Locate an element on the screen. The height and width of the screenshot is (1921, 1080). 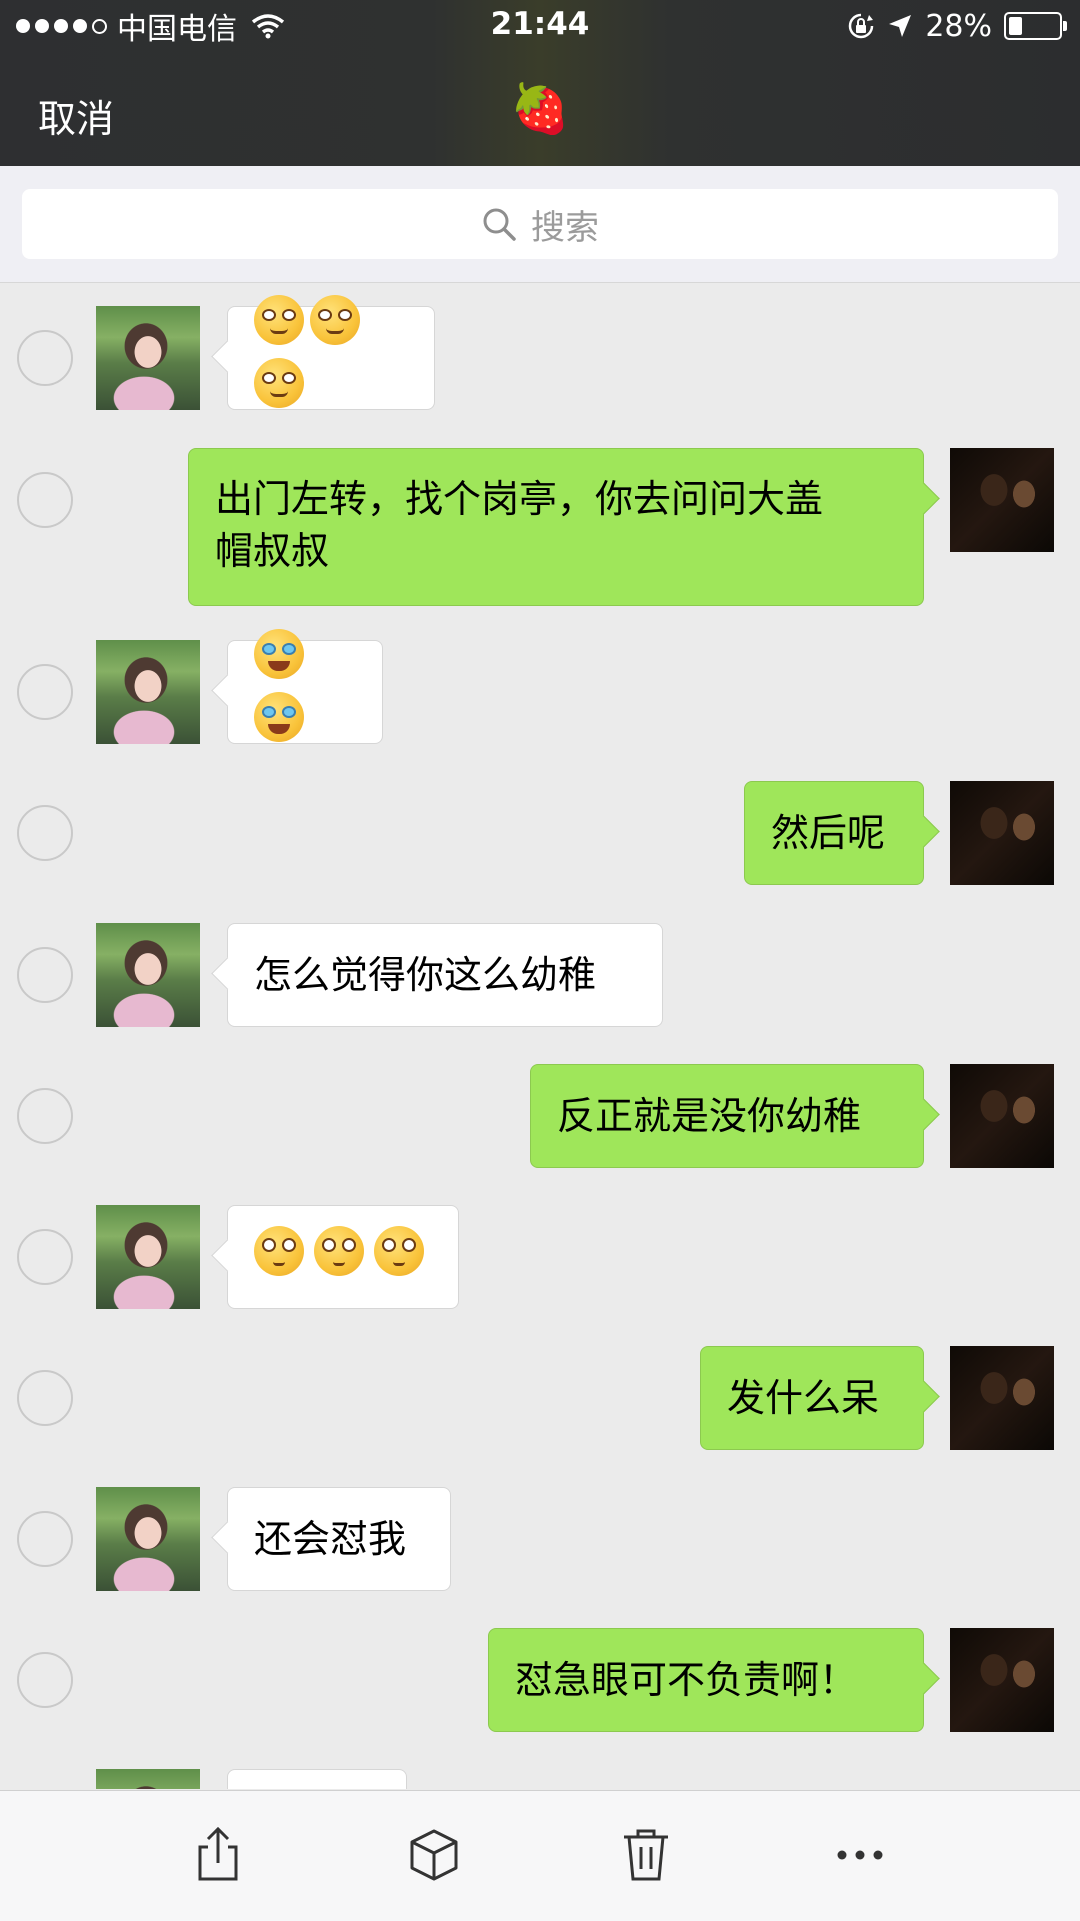
orientation-lock-icon is located at coordinates (861, 26).